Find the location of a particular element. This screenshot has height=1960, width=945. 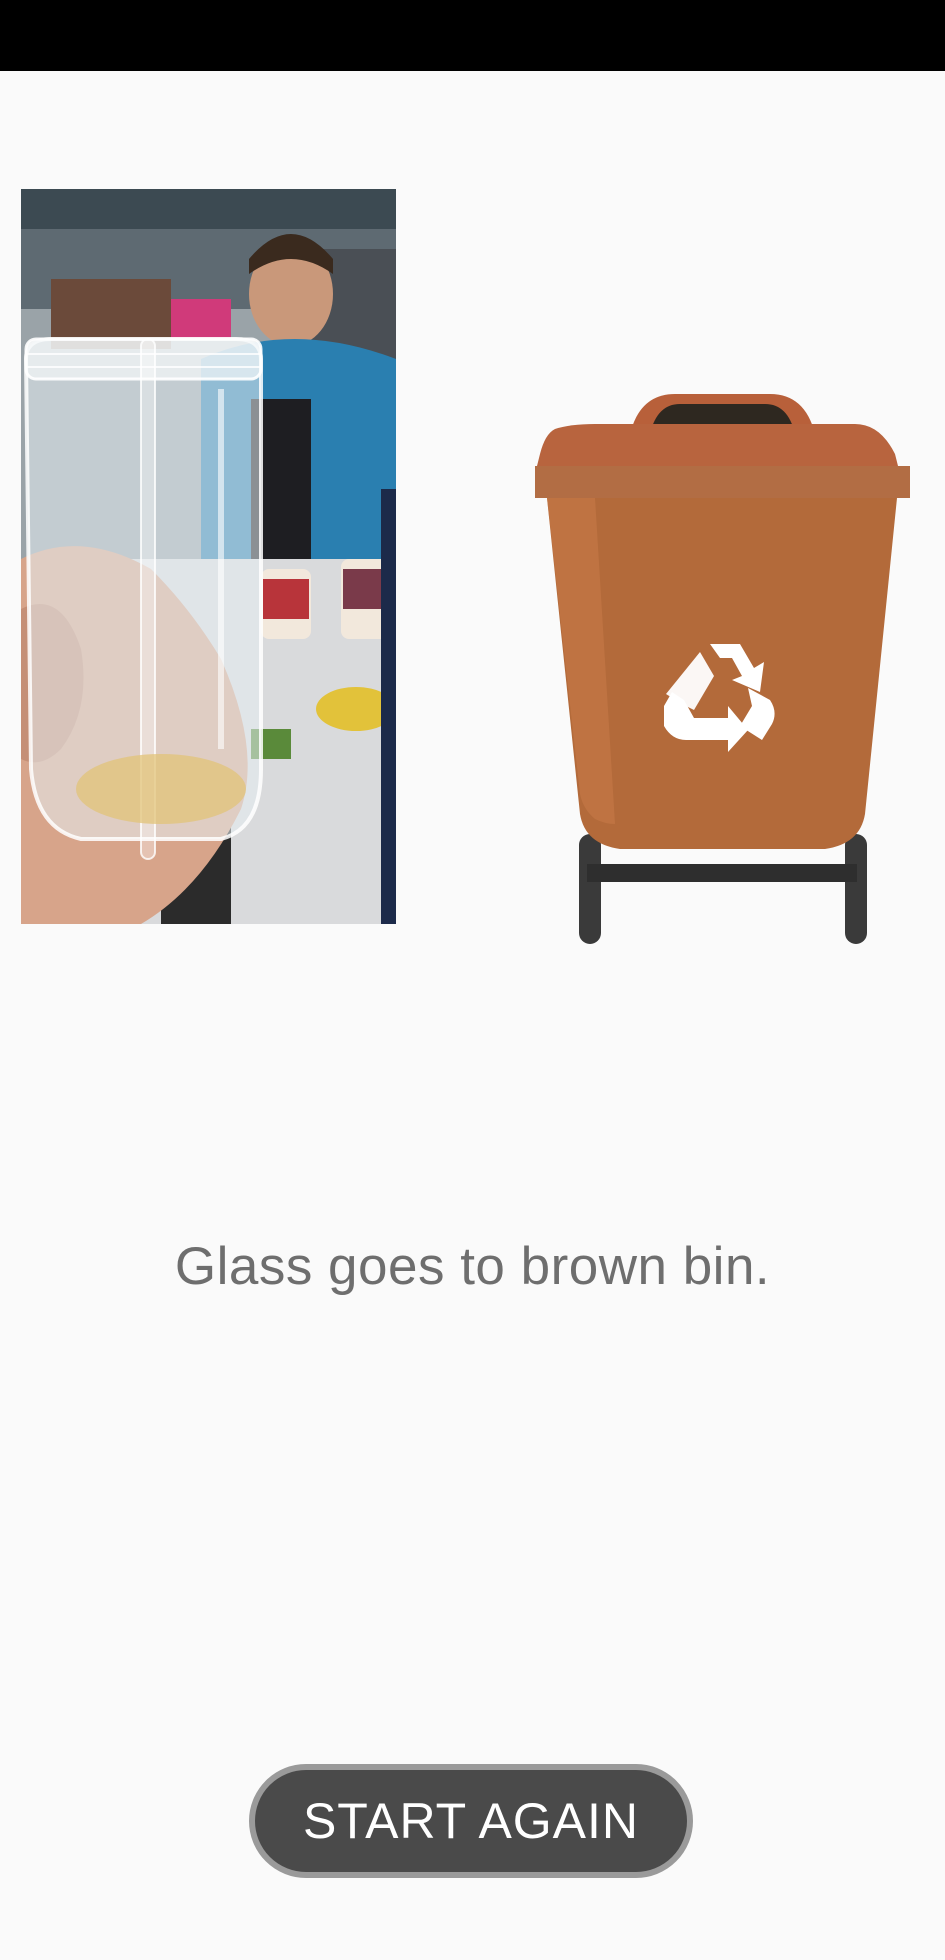

start-again-button: START AGAIN is located at coordinates (471, 1821).